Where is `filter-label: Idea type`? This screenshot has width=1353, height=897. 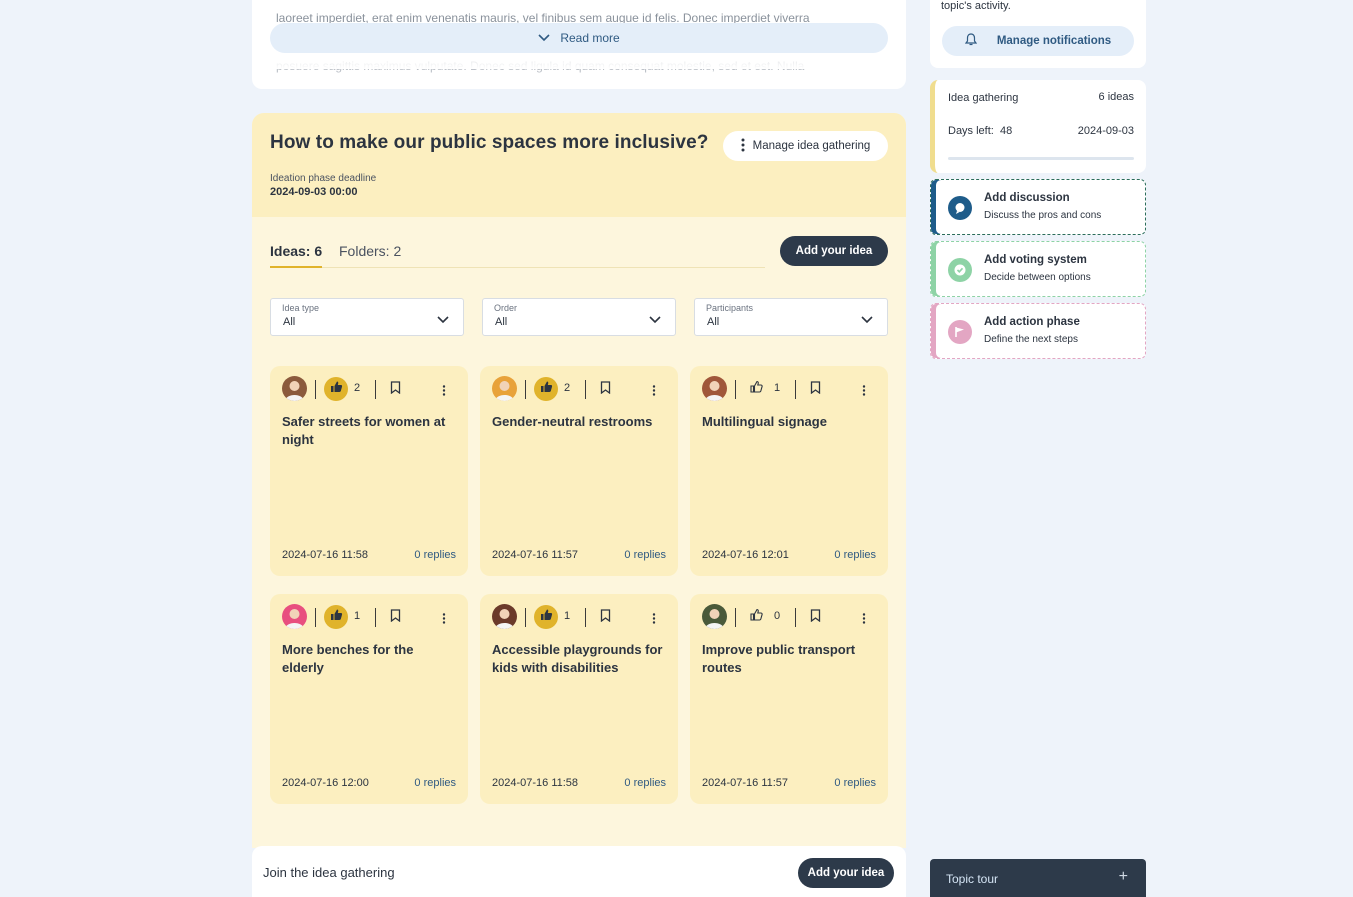
filter-label: Idea type is located at coordinates (301, 308).